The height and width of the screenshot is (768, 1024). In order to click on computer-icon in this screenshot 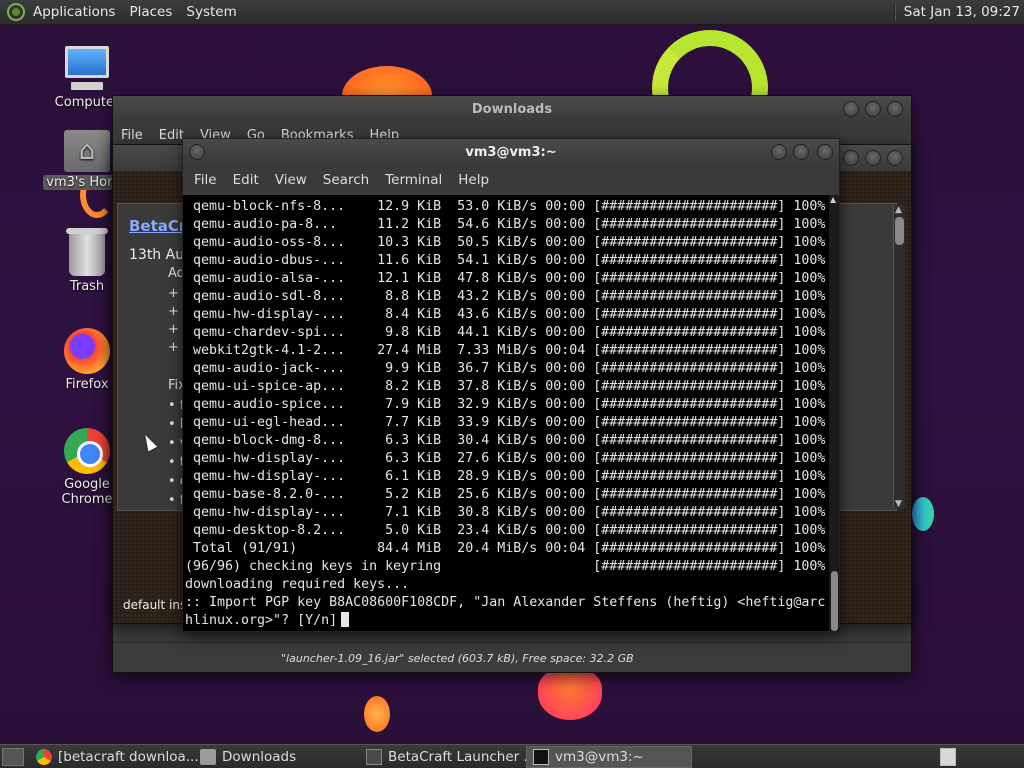, I will do `click(87, 69)`.